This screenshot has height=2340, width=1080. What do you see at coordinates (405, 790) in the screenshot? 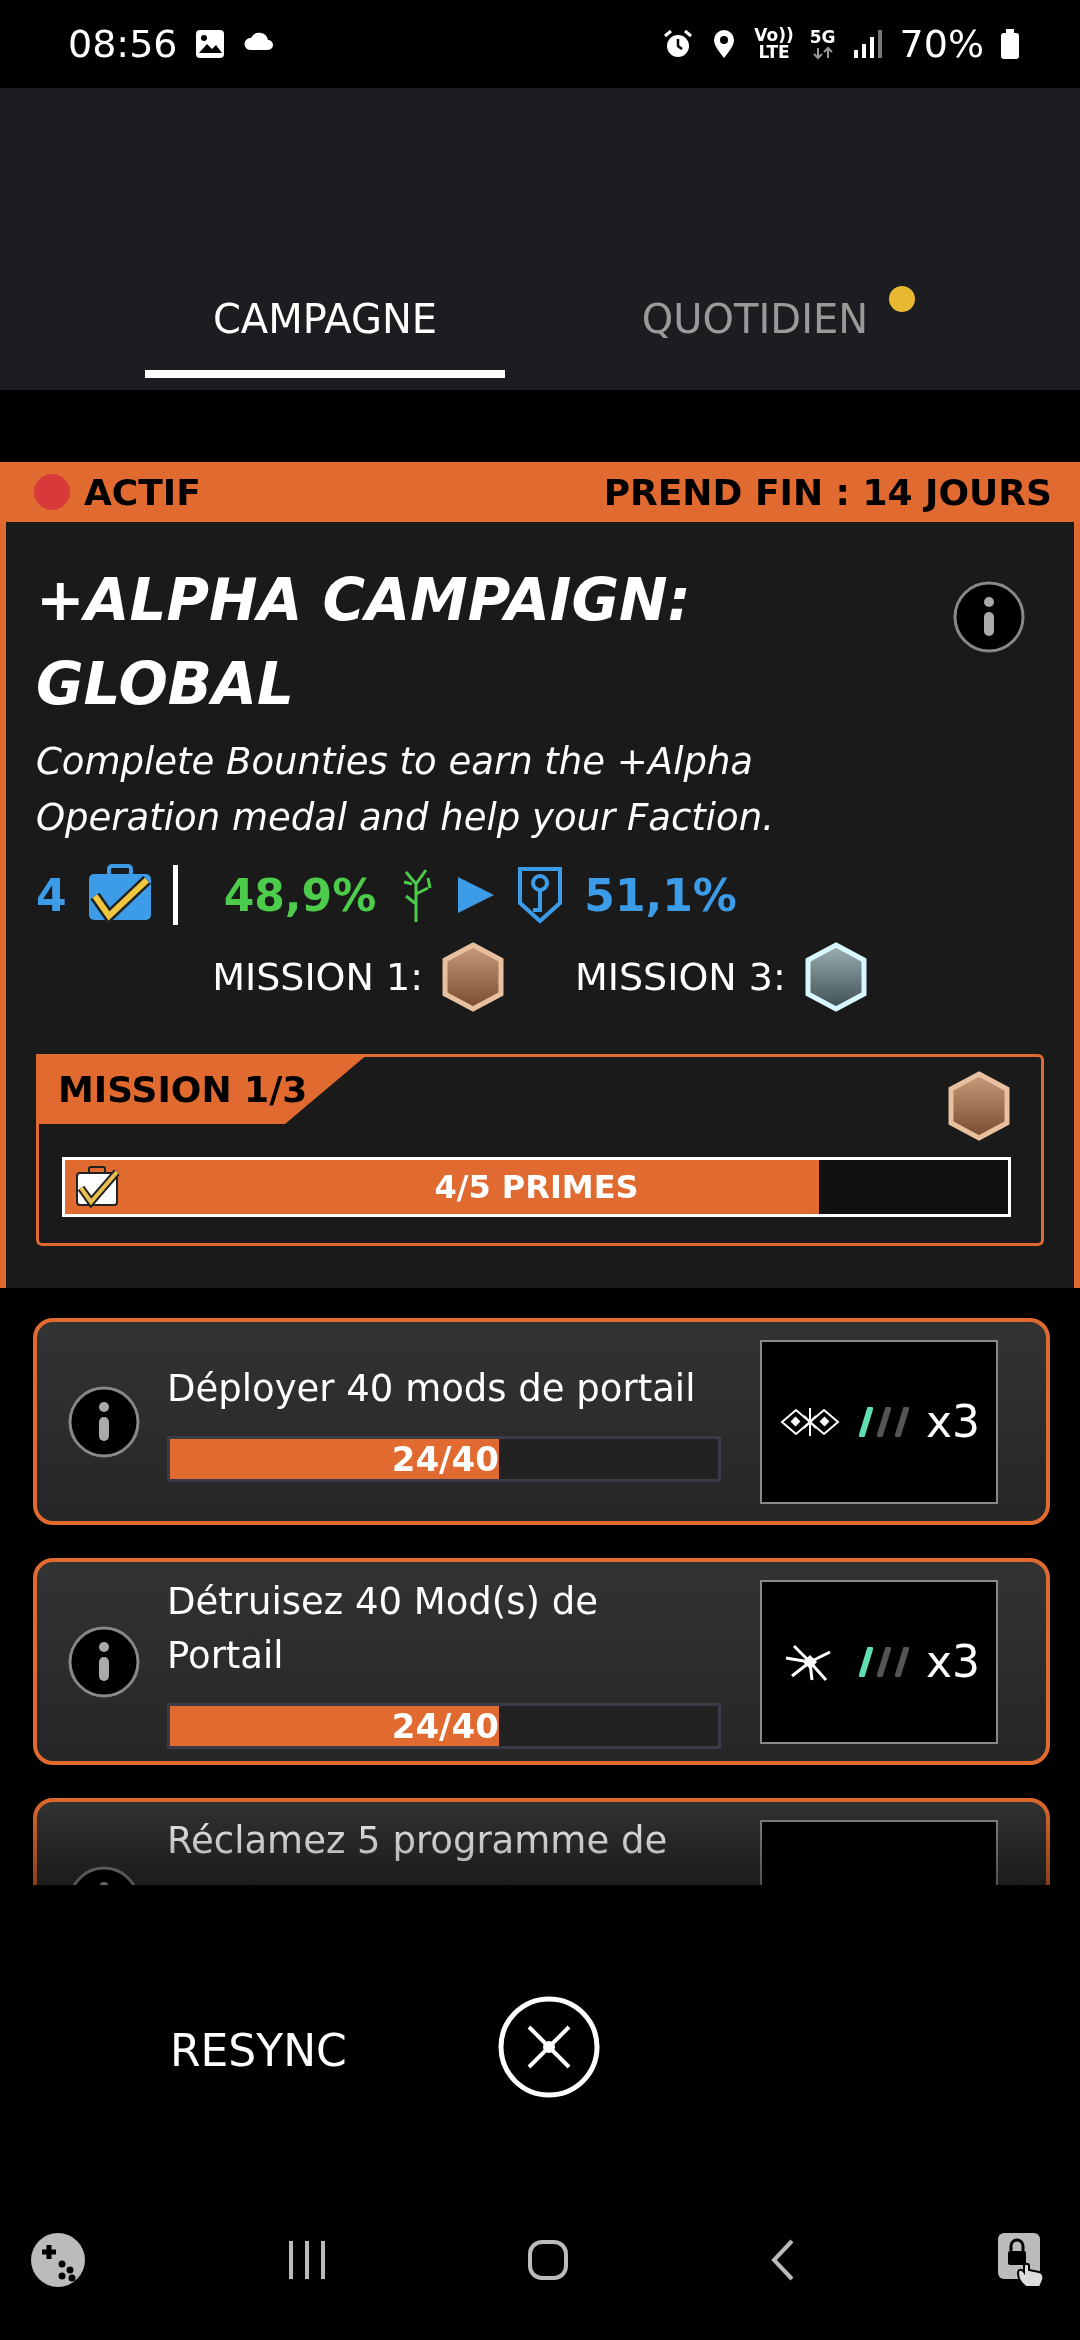
I see `campaign-description: Complete Bounties to earn the +Alpha Operation medal and help your Faction.` at bounding box center [405, 790].